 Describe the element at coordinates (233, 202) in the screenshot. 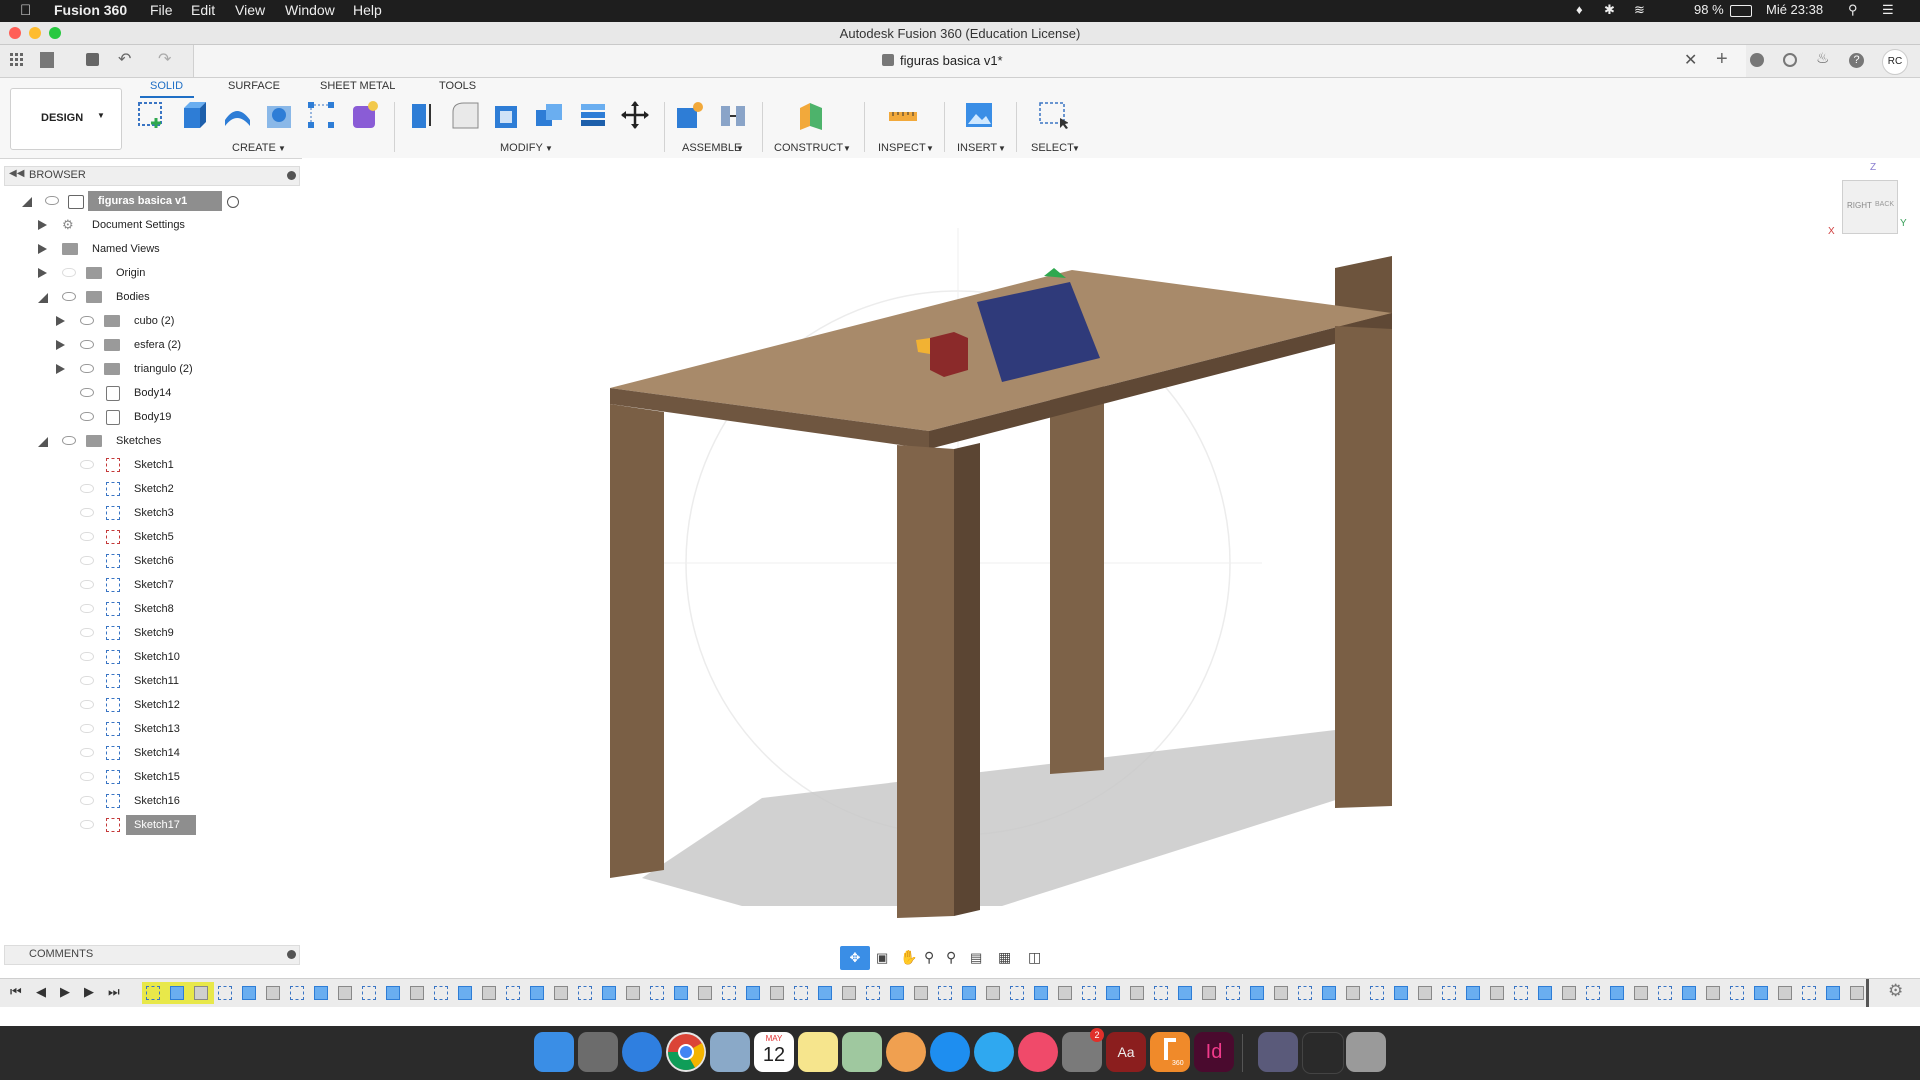

I see `activate-radio-icon` at that location.